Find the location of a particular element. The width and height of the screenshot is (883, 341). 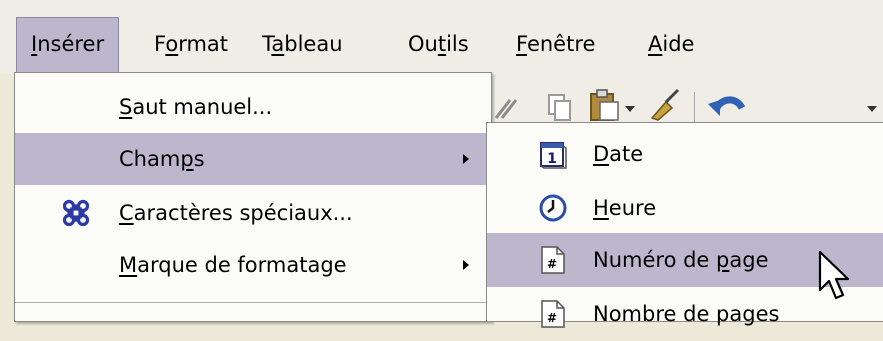

undo-dropdown-icon is located at coordinates (872, 109).